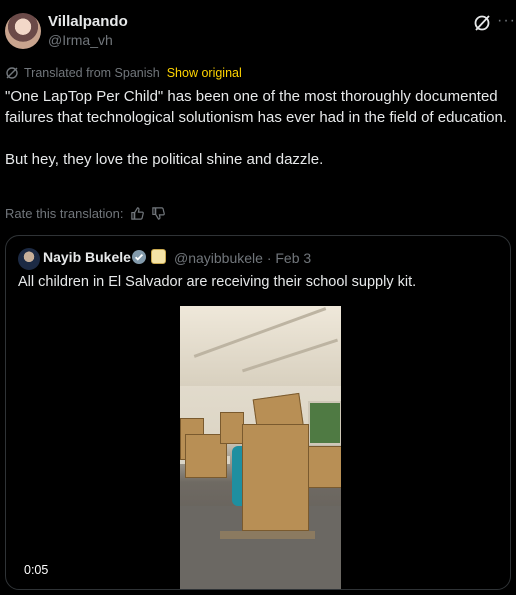 The height and width of the screenshot is (595, 516). What do you see at coordinates (64, 213) in the screenshot?
I see `rate-label: Rate this translation:` at bounding box center [64, 213].